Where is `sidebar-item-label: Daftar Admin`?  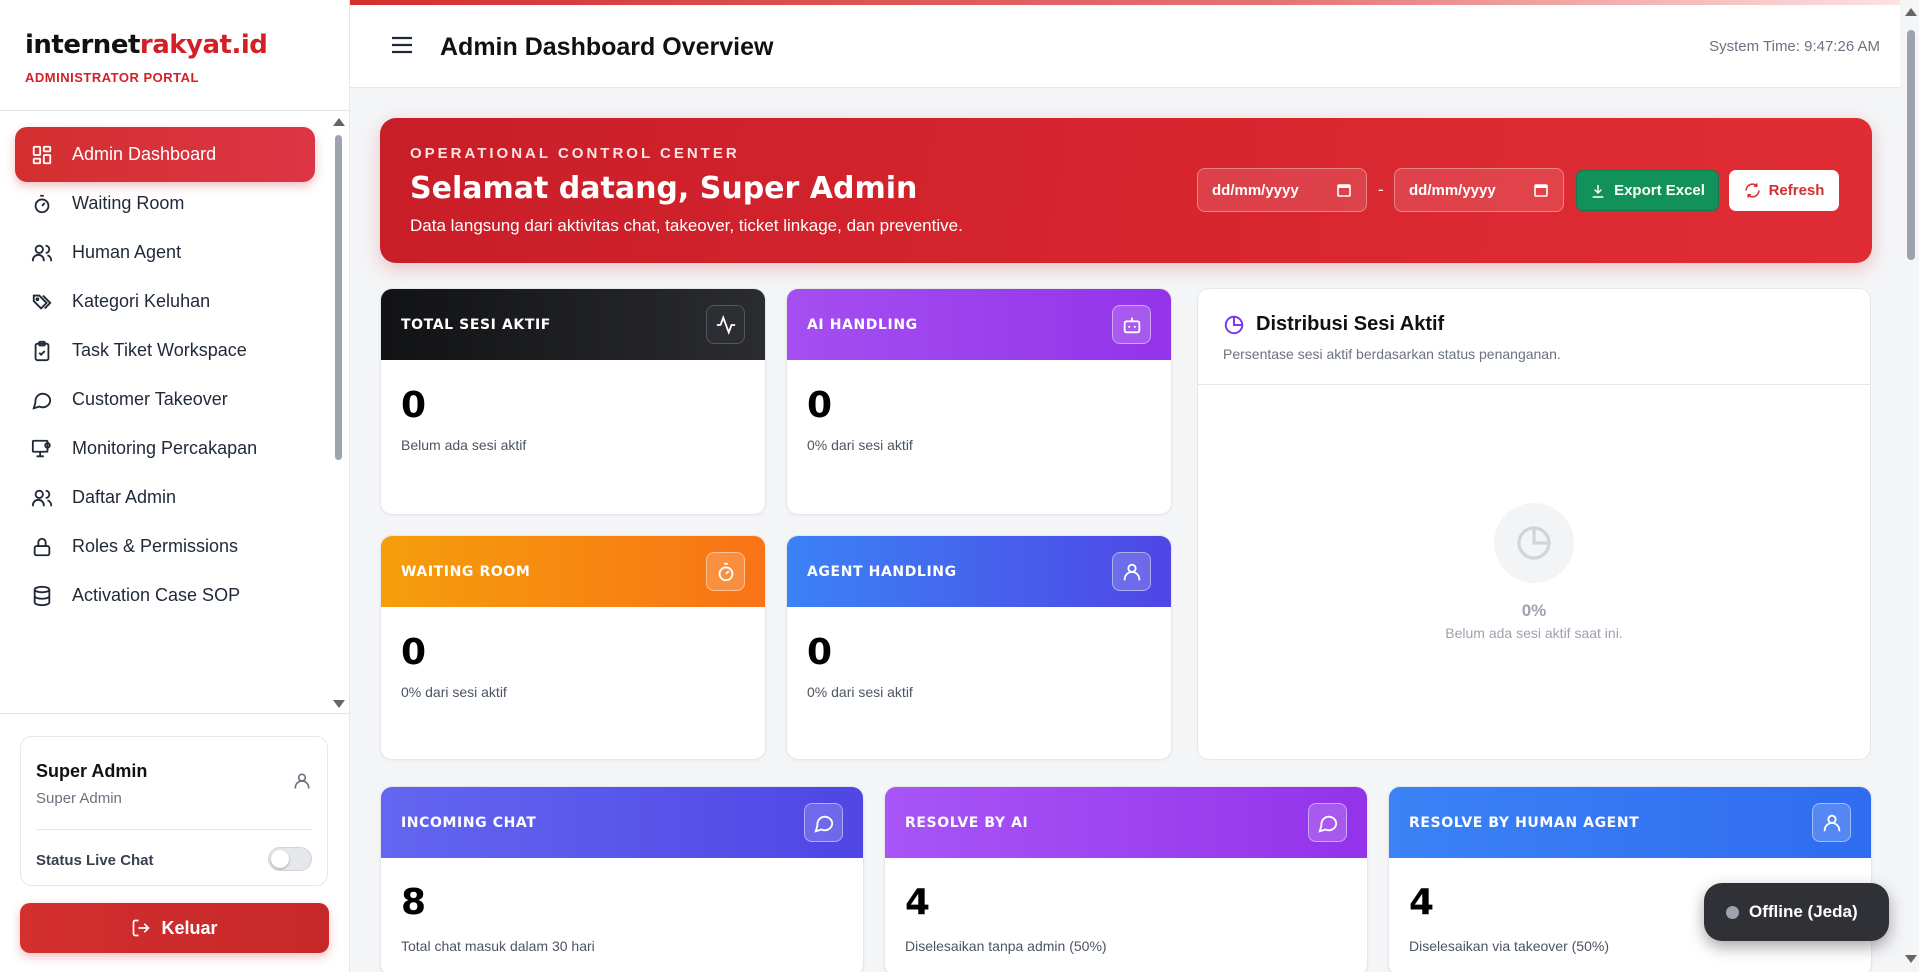
sidebar-item-label: Daftar Admin is located at coordinates (124, 497).